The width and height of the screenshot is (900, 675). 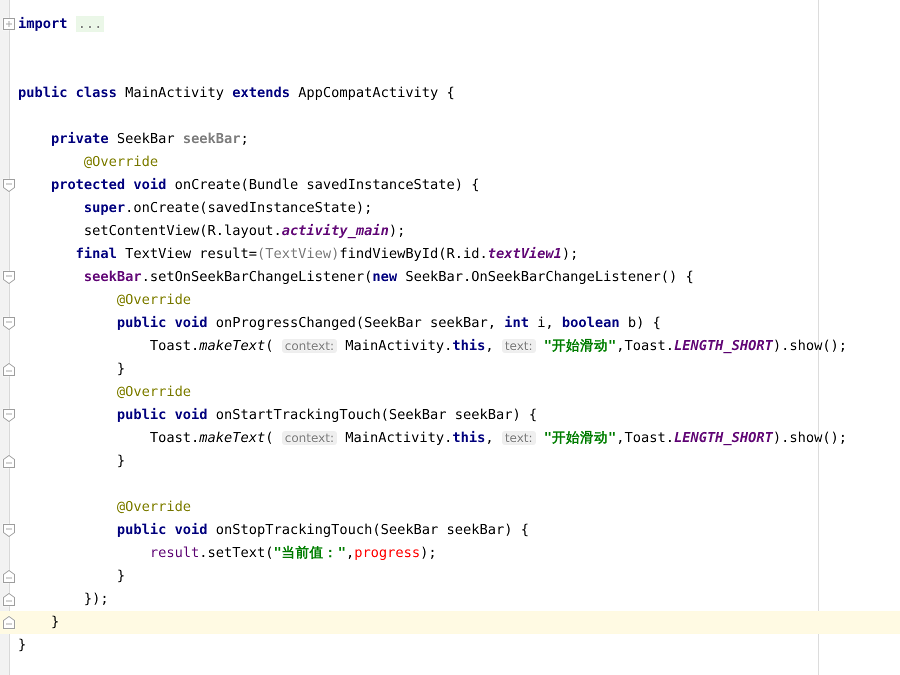 What do you see at coordinates (388, 323) in the screenshot?
I see `code-line: public void onProgressChanged(SeekBar seekBar, int i, boolean b) {` at bounding box center [388, 323].